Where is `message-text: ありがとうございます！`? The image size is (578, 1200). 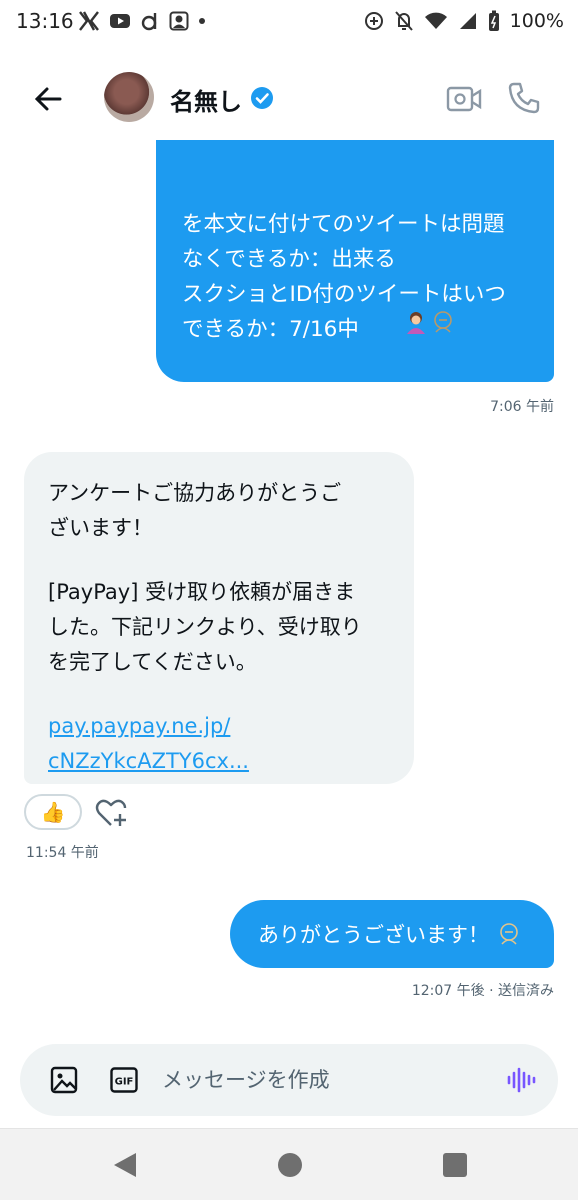
message-text: ありがとうございます！ is located at coordinates (373, 935).